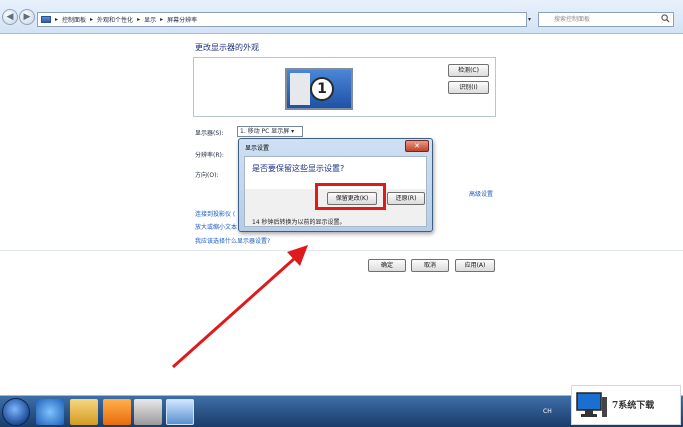 This screenshot has width=683, height=427. Describe the element at coordinates (10, 17) in the screenshot. I see `back-arrow-icon: ◀` at that location.